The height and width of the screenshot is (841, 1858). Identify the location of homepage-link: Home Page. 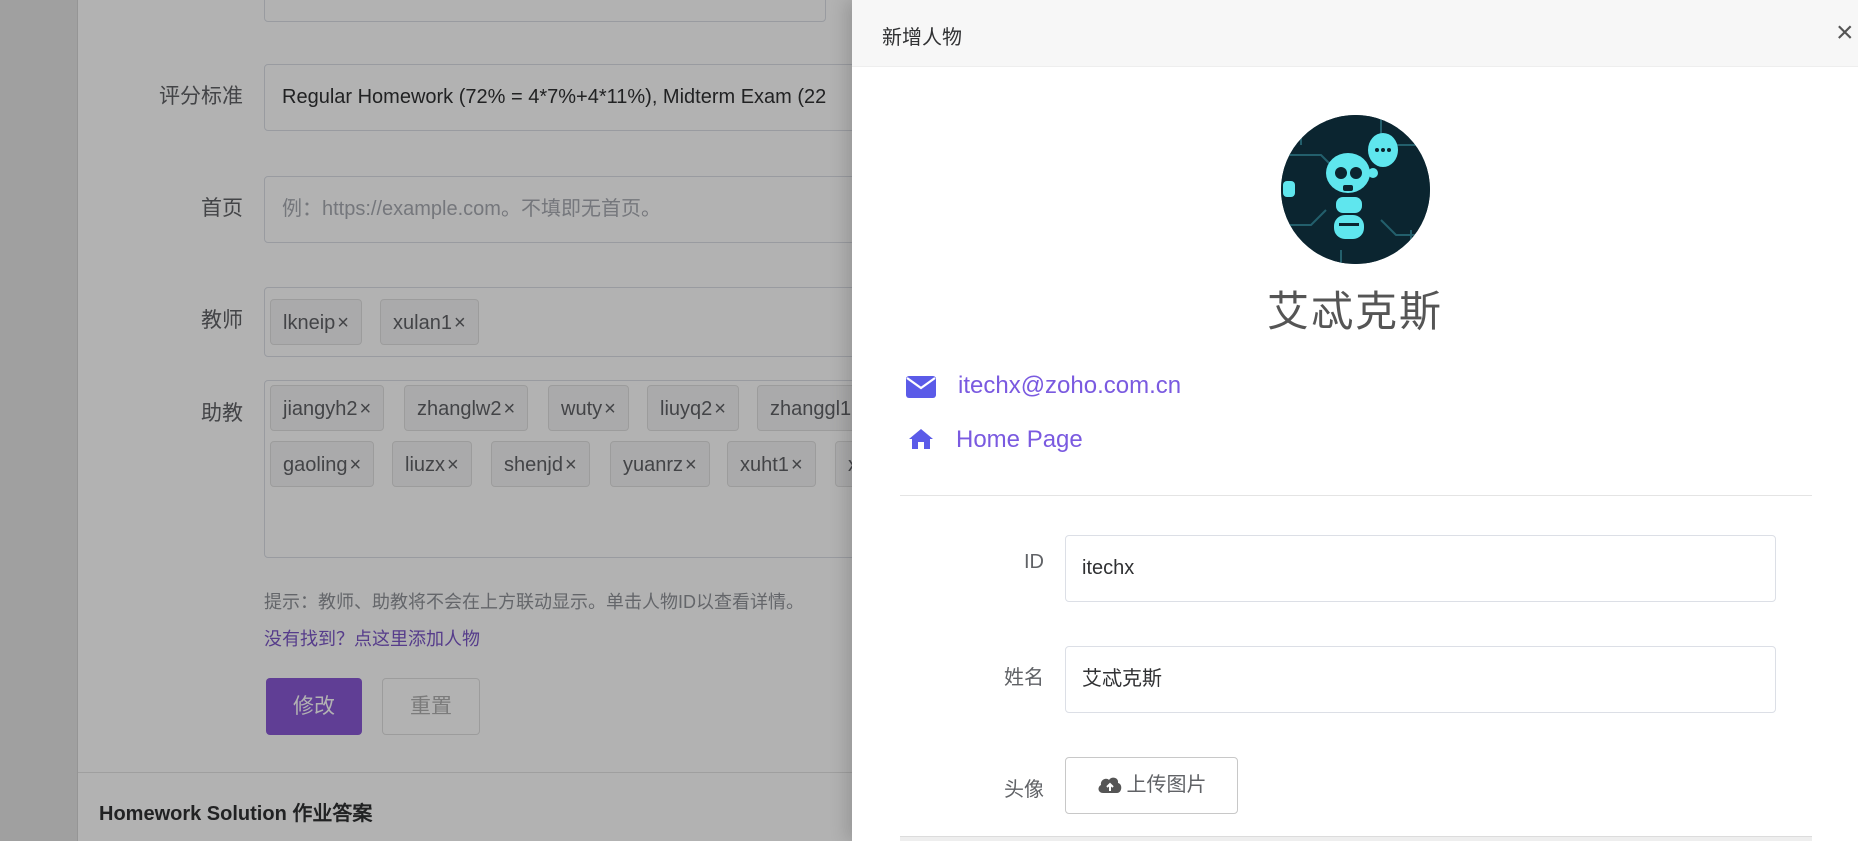
(1019, 440).